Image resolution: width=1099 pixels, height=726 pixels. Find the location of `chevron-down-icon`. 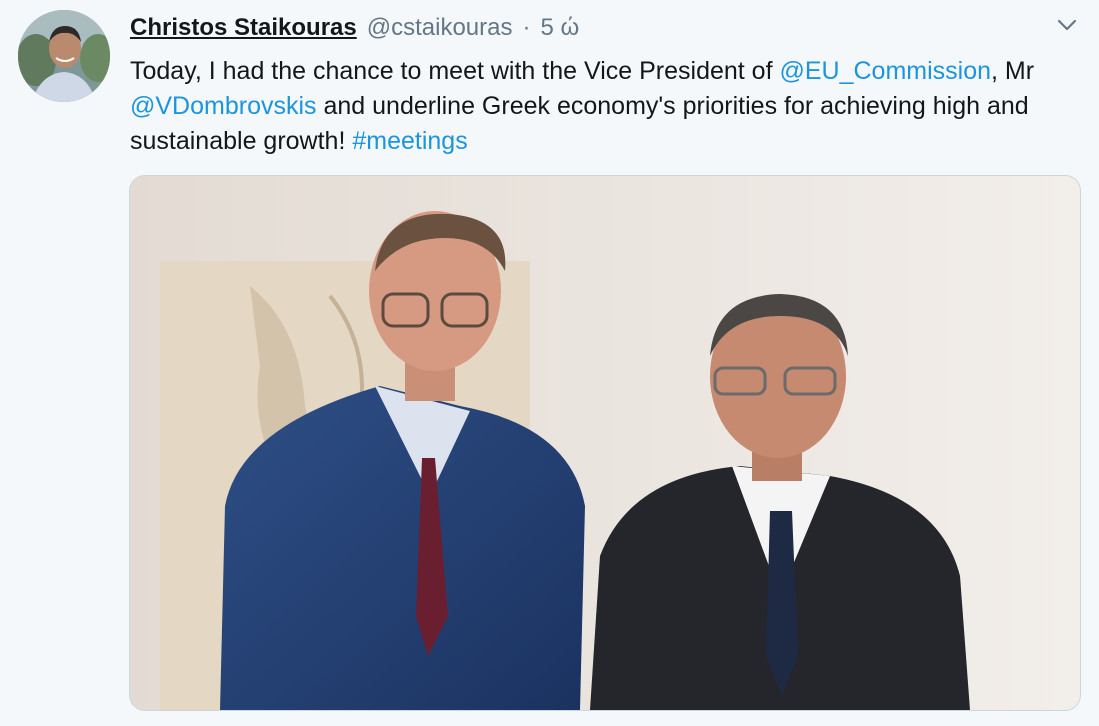

chevron-down-icon is located at coordinates (1067, 25).